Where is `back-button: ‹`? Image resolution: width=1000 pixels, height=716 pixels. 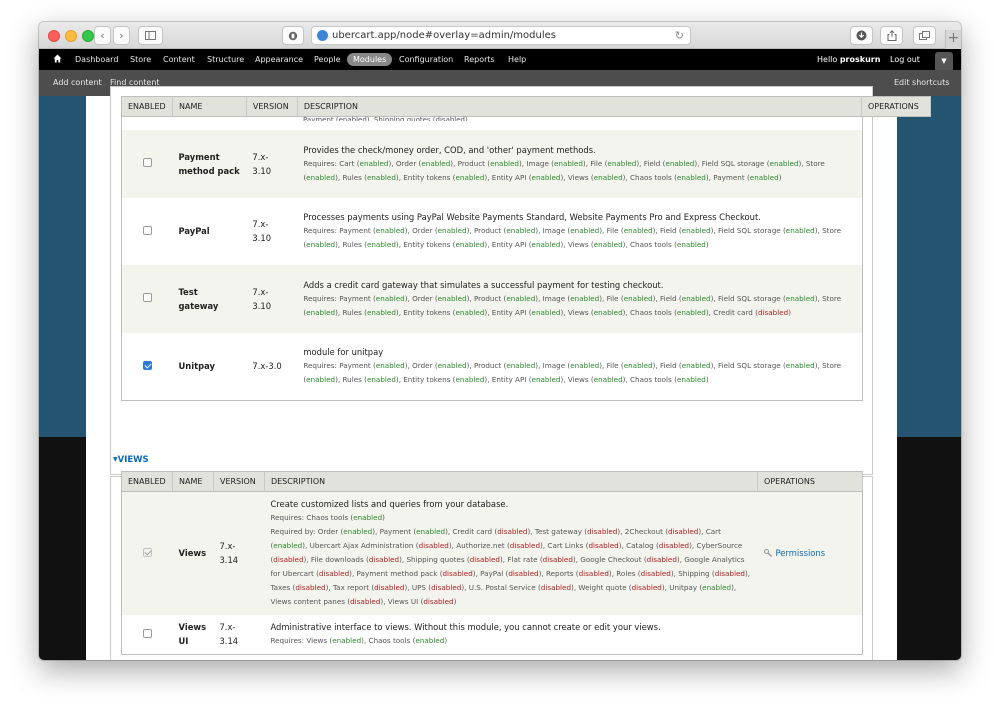
back-button: ‹ is located at coordinates (102, 35).